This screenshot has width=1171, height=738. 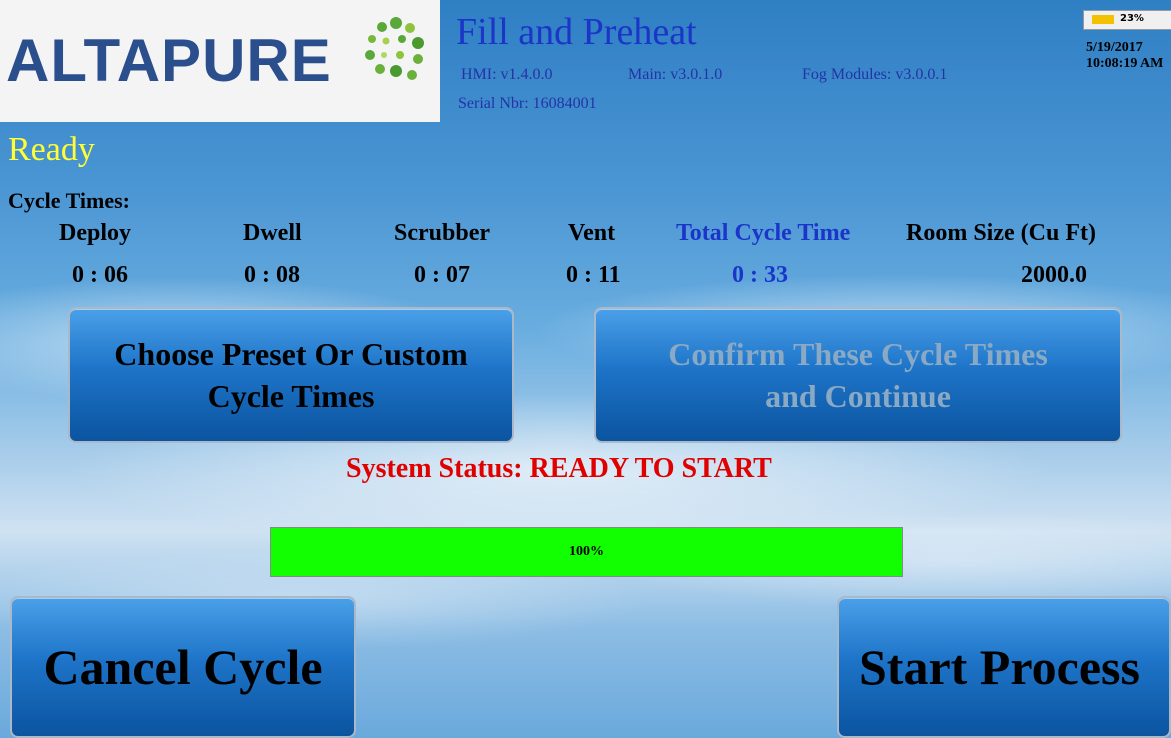 What do you see at coordinates (559, 468) in the screenshot?
I see `system-status: System Status: READY TO START` at bounding box center [559, 468].